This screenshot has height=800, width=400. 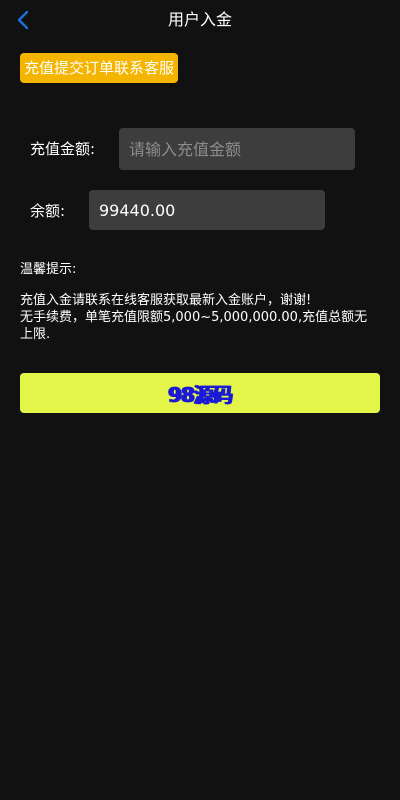 What do you see at coordinates (48, 269) in the screenshot?
I see `tips-title: 温馨提示:` at bounding box center [48, 269].